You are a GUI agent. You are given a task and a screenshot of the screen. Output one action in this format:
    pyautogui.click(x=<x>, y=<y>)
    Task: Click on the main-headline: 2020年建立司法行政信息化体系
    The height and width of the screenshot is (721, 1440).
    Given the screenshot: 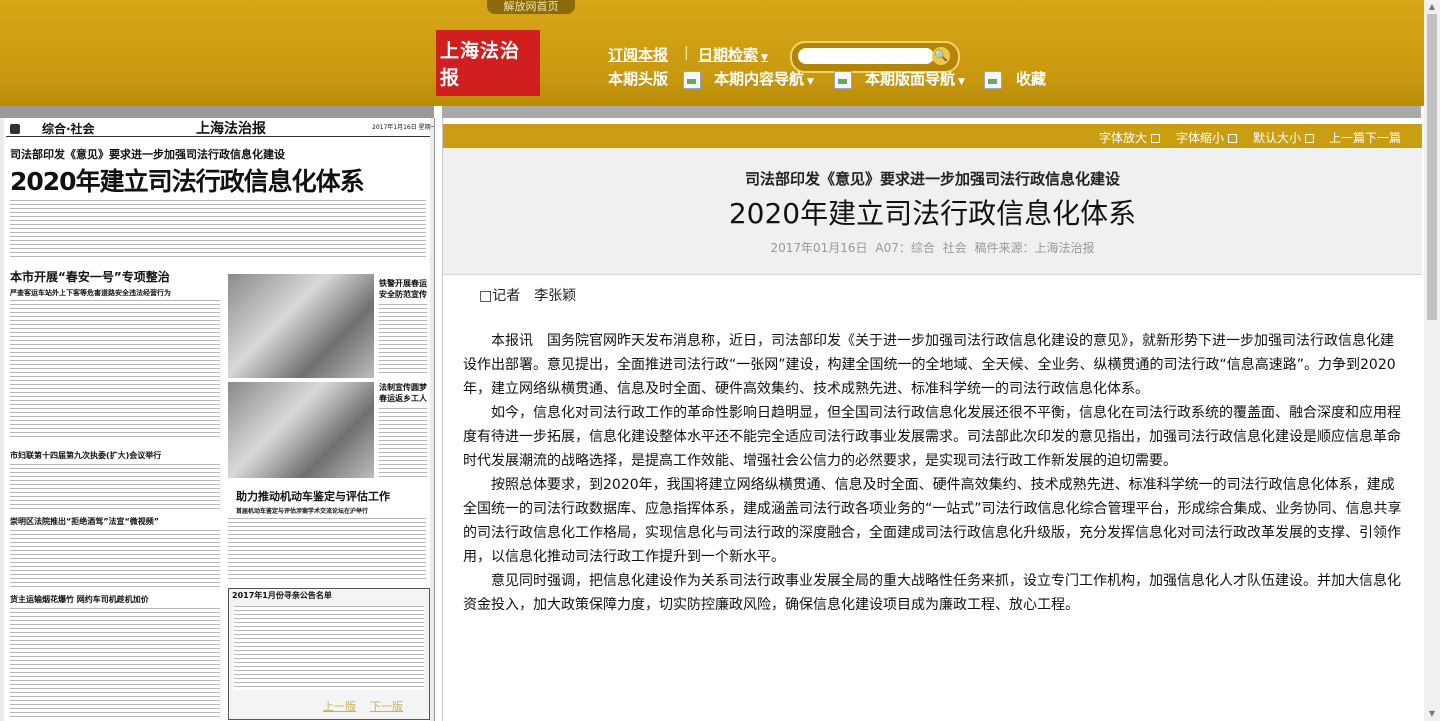 What is the action you would take?
    pyautogui.click(x=187, y=181)
    